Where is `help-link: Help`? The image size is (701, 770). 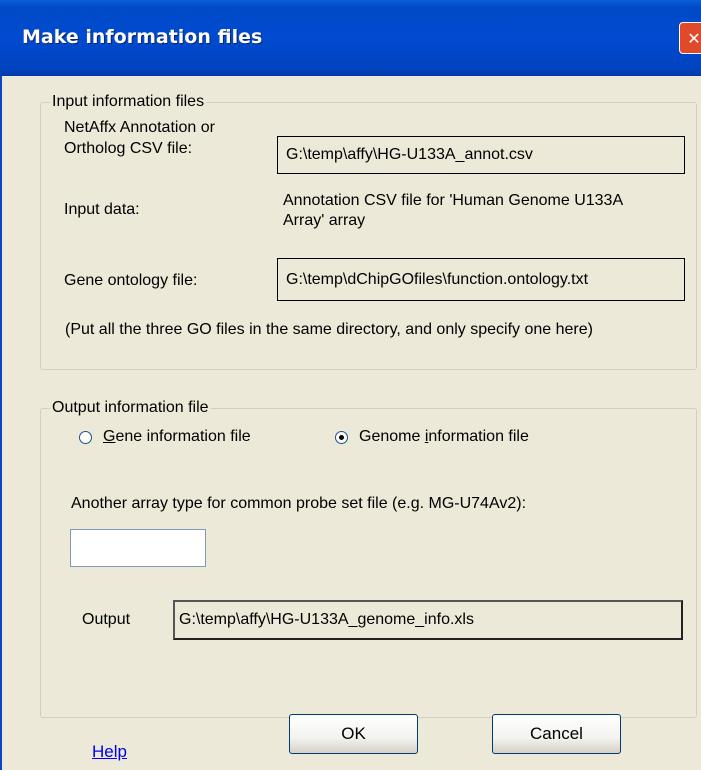 help-link: Help is located at coordinates (109, 752).